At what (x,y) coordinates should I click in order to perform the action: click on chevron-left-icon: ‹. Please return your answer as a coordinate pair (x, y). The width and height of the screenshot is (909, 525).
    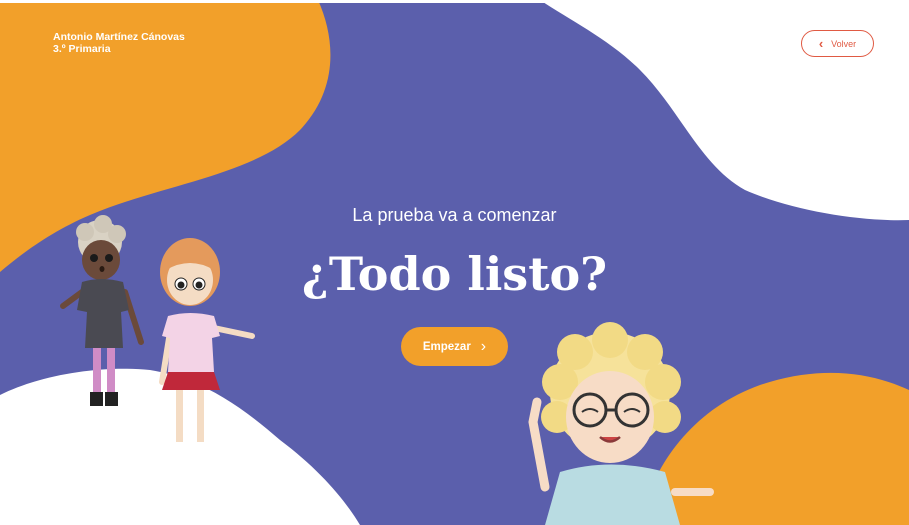
    Looking at the image, I should click on (821, 43).